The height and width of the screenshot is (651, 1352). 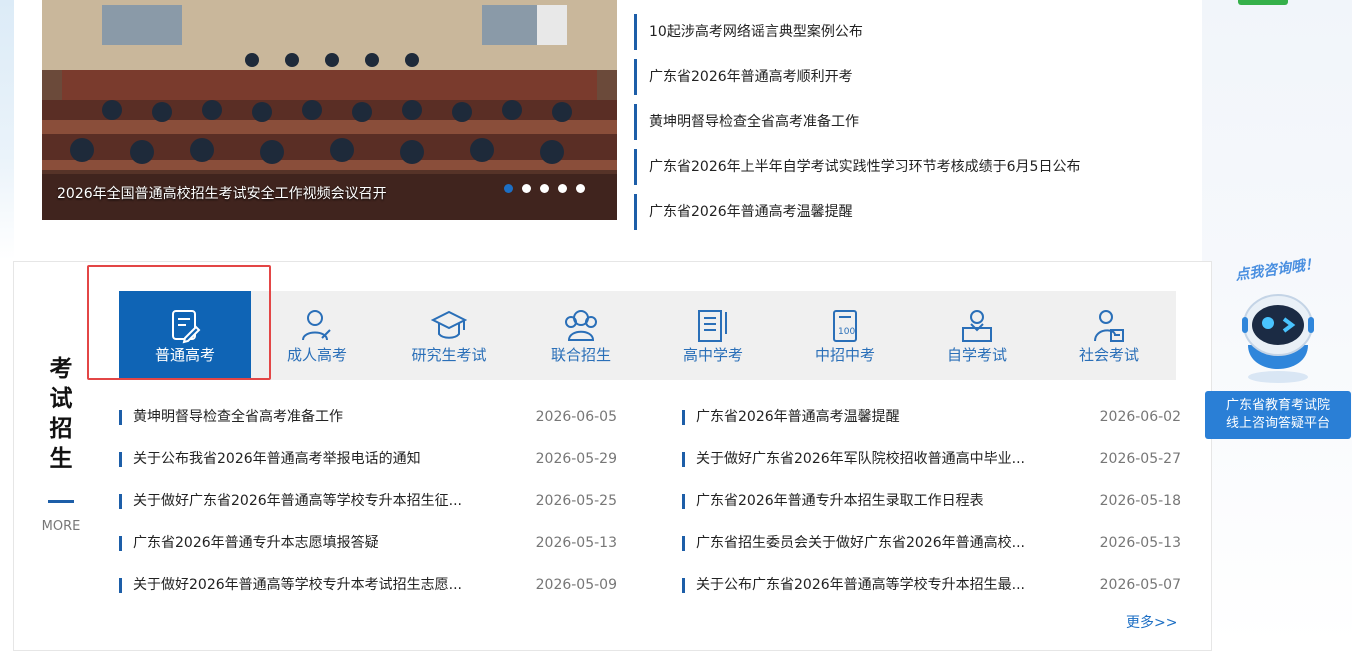 What do you see at coordinates (914, 212) in the screenshot?
I see `news-item: 广东省2026年普通高考温馨提醒` at bounding box center [914, 212].